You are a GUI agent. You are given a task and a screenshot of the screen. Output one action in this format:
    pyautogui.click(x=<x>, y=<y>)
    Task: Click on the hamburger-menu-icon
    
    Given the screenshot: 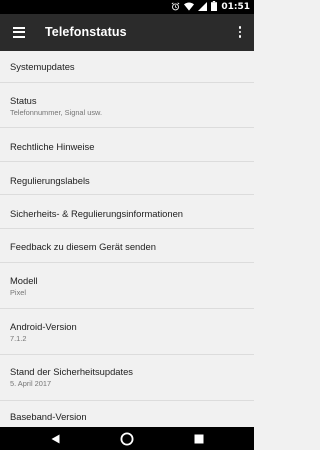 What is the action you would take?
    pyautogui.click(x=19, y=32)
    